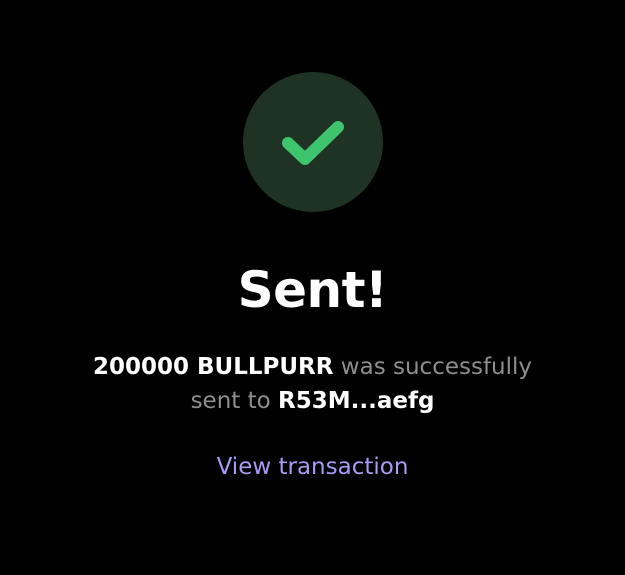  I want to click on recipient-address: R53M...aefg, so click(356, 401).